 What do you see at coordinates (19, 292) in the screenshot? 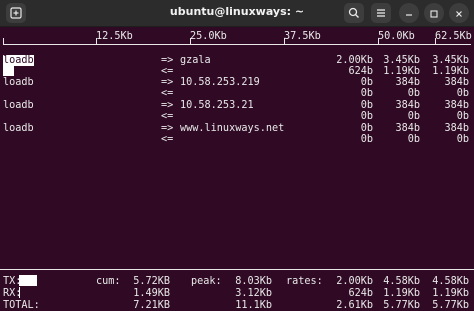
I see `rx-bar` at bounding box center [19, 292].